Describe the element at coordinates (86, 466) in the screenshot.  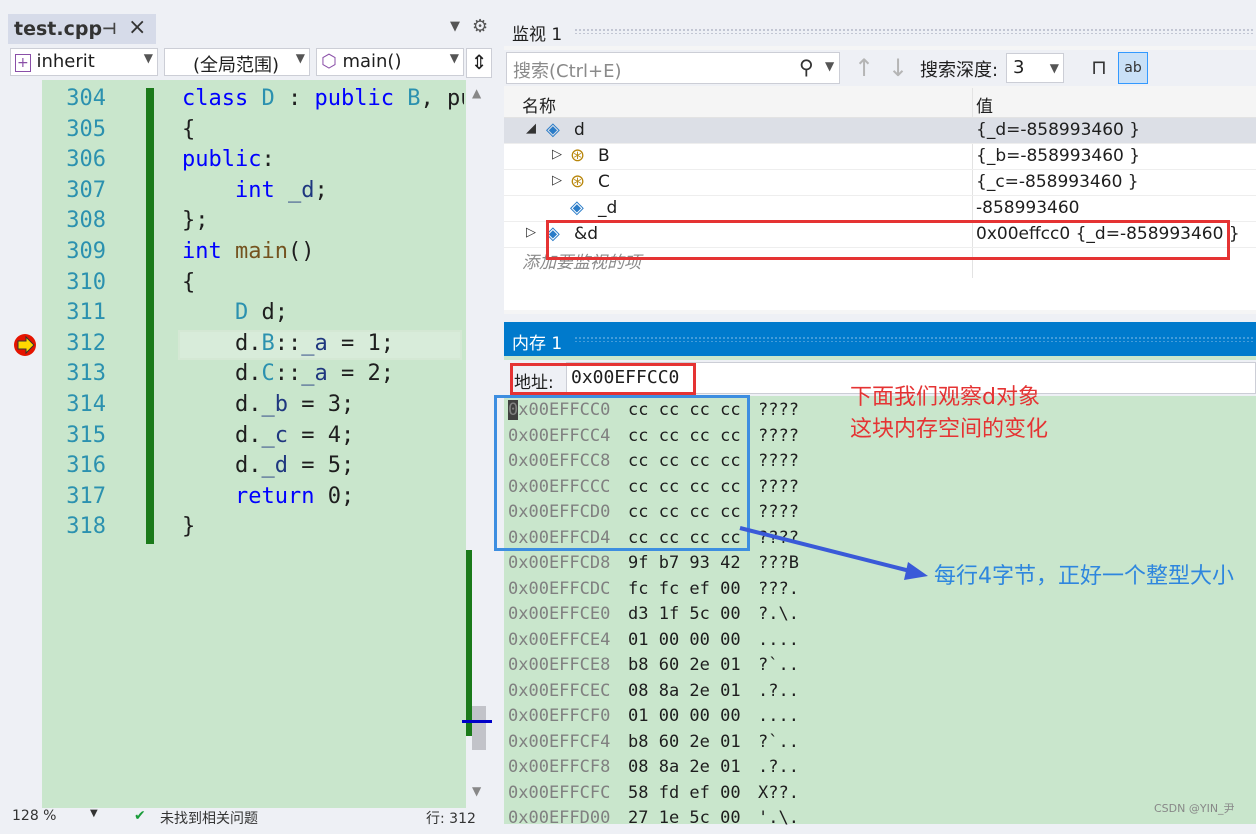
I see `line-number: 316` at that location.